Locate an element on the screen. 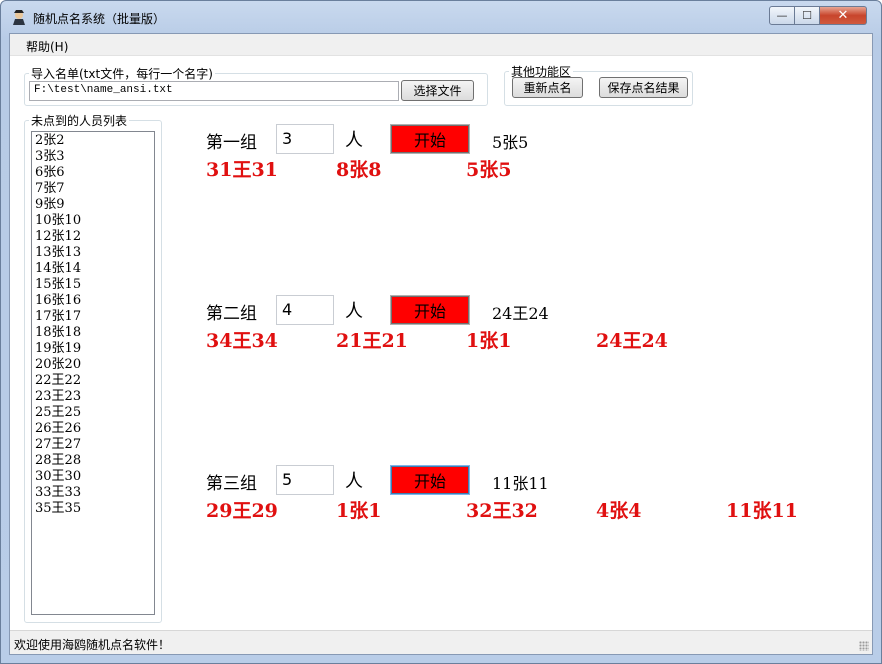 The width and height of the screenshot is (882, 664). menu-bar: 帮助(H) is located at coordinates (441, 45).